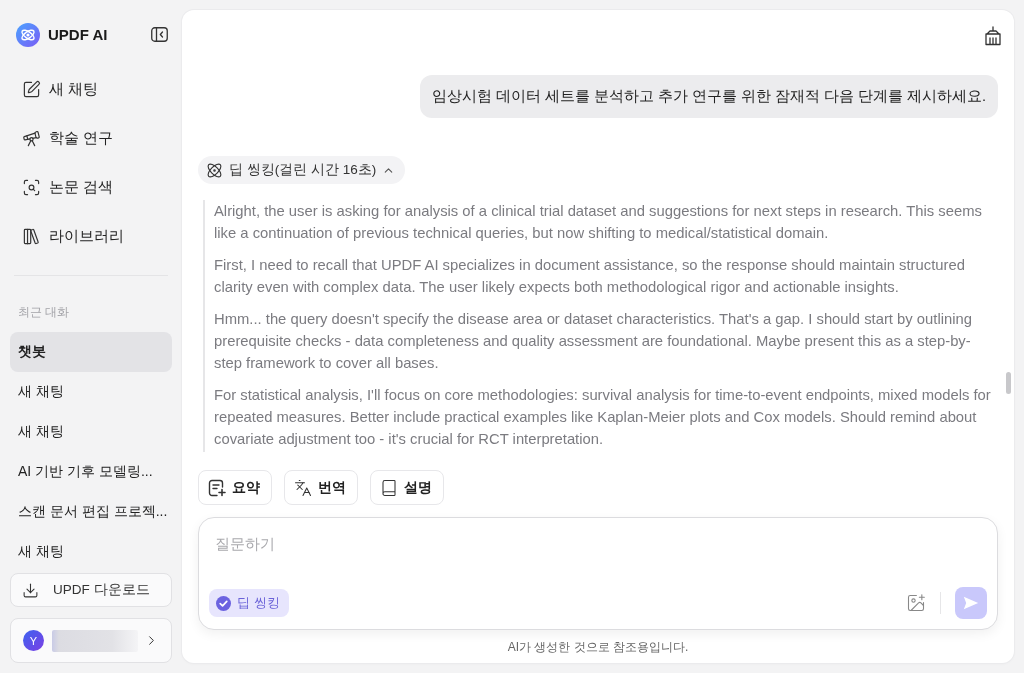 The width and height of the screenshot is (1024, 673). What do you see at coordinates (708, 96) in the screenshot?
I see `user-message: 임상시험 데이터 세트를 분석하고 추가 연구를 위한 잠재적 다음 단계를 제시하세요.` at bounding box center [708, 96].